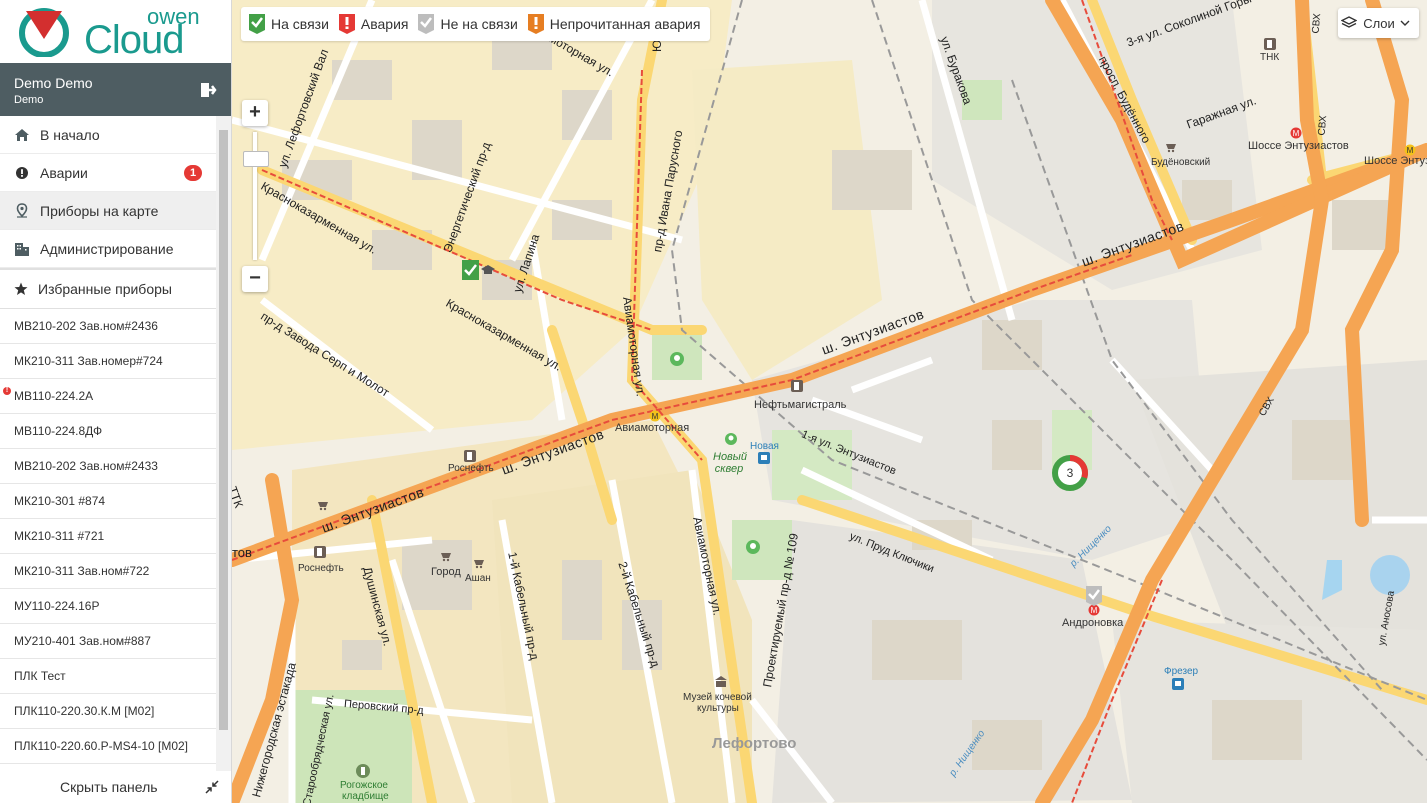 Image resolution: width=1427 pixels, height=803 pixels. I want to click on layers-button: Слои, so click(1378, 23).